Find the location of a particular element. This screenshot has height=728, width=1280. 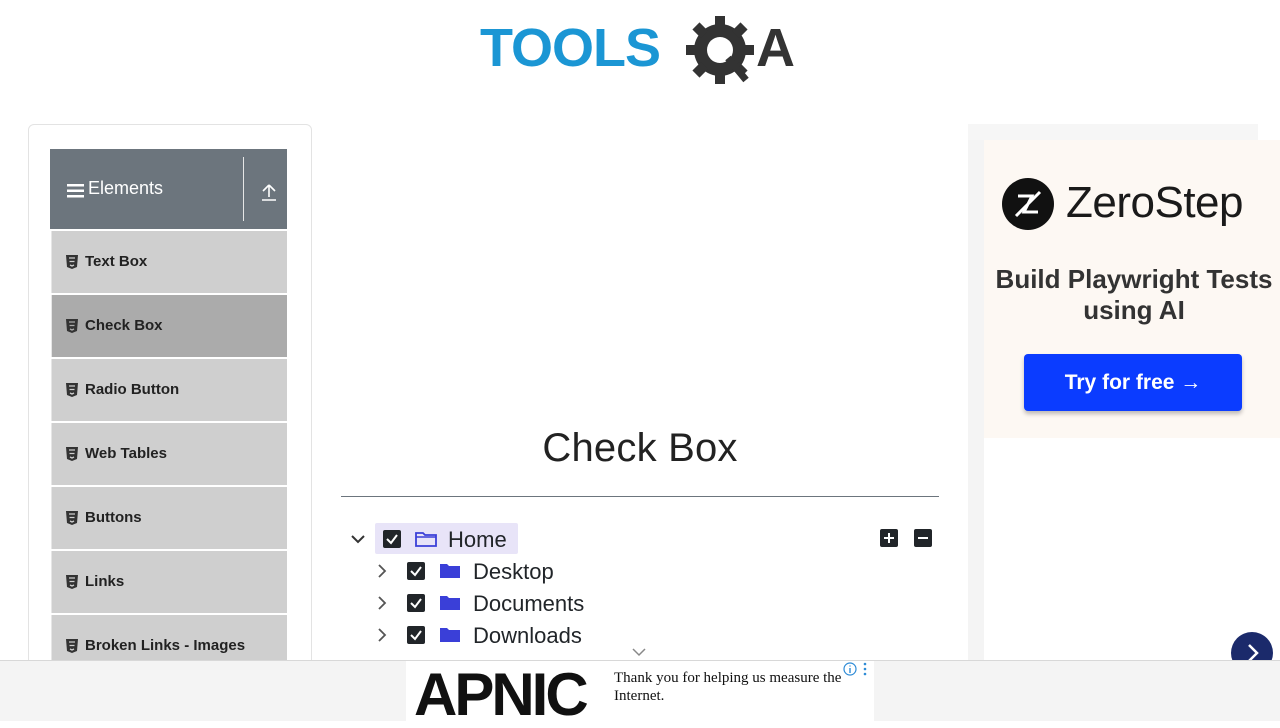

sidebar-item-radio-button: Radio Button is located at coordinates (169, 390).